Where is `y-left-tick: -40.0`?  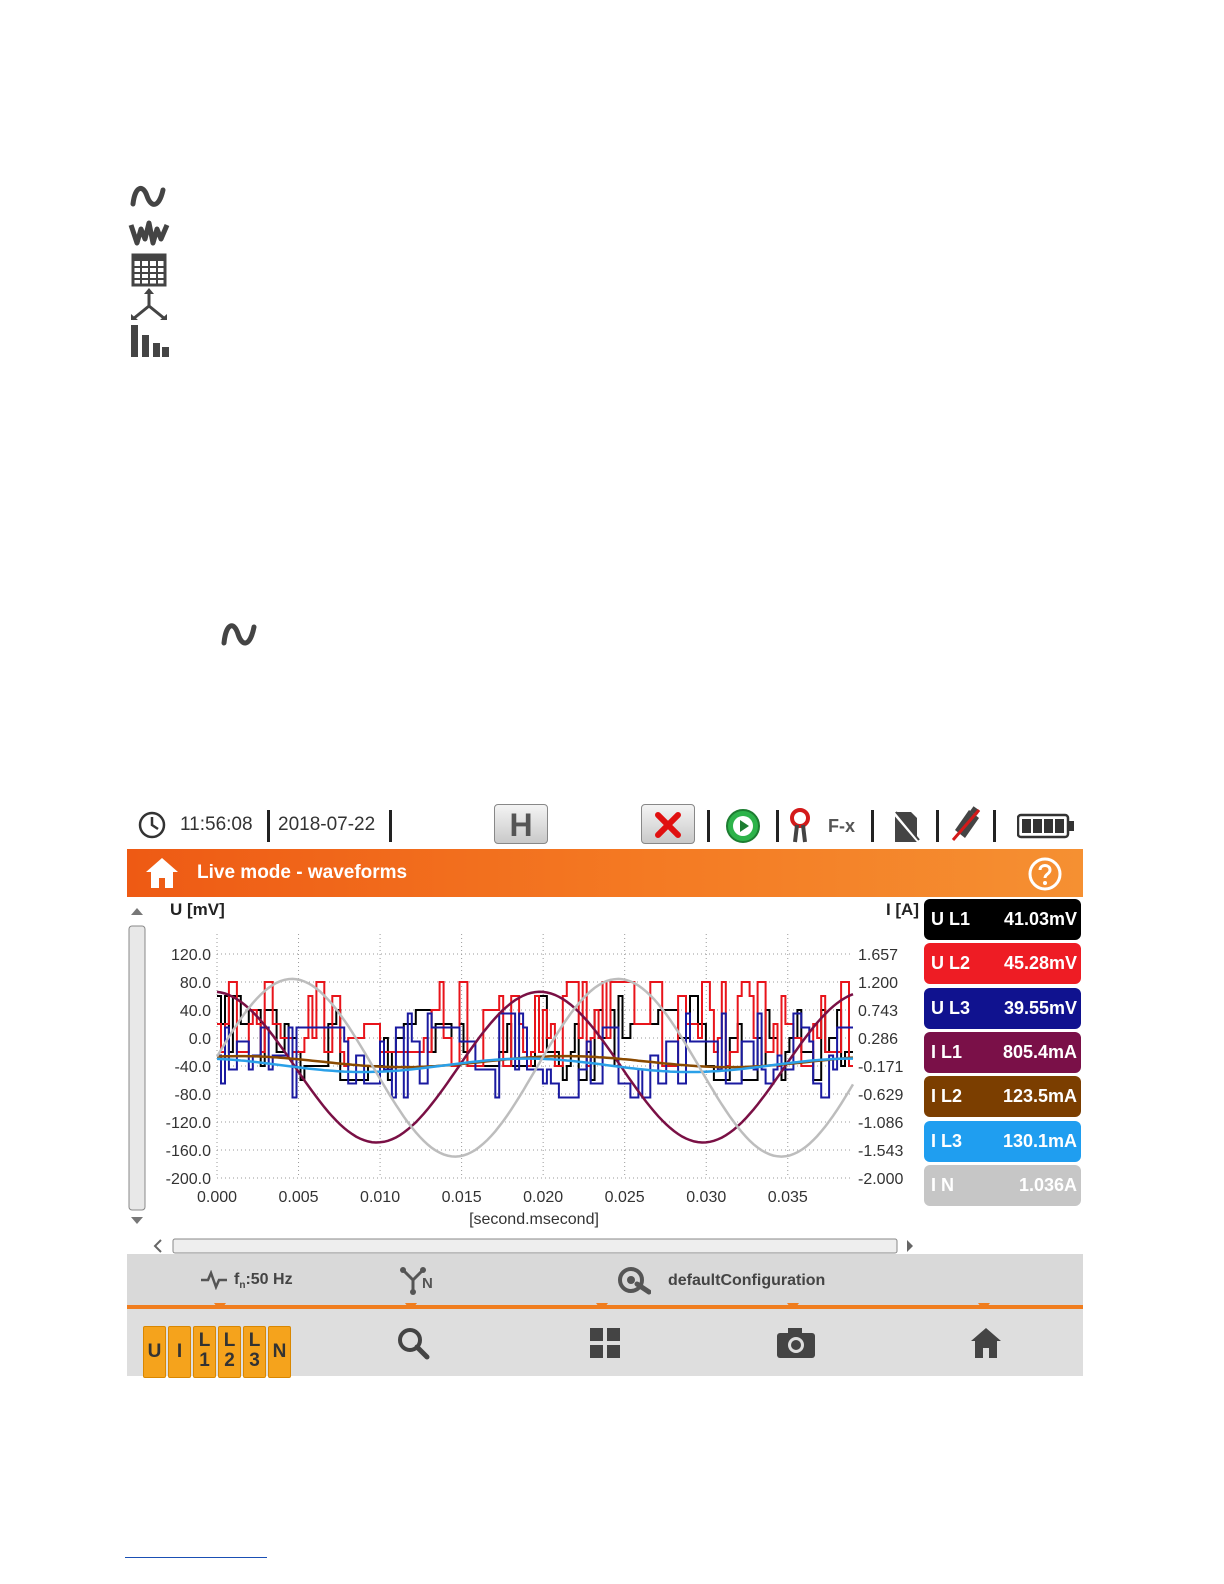 y-left-tick: -40.0 is located at coordinates (193, 1067).